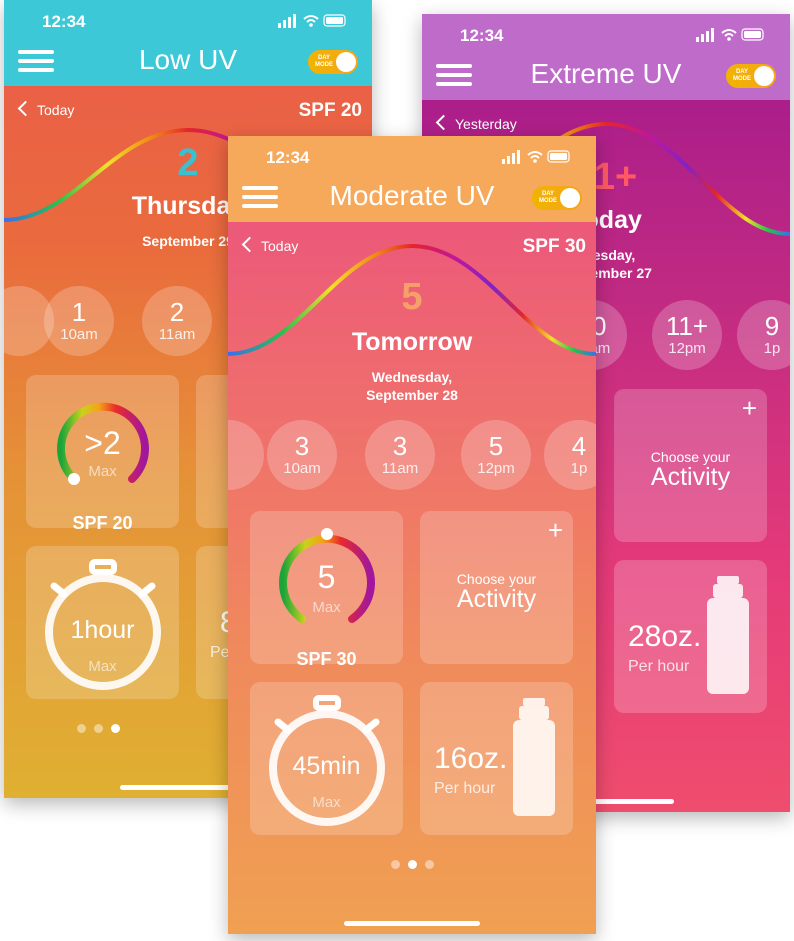 The image size is (794, 941). What do you see at coordinates (763, 335) in the screenshot?
I see `hour-forecast: 9 1p` at bounding box center [763, 335].